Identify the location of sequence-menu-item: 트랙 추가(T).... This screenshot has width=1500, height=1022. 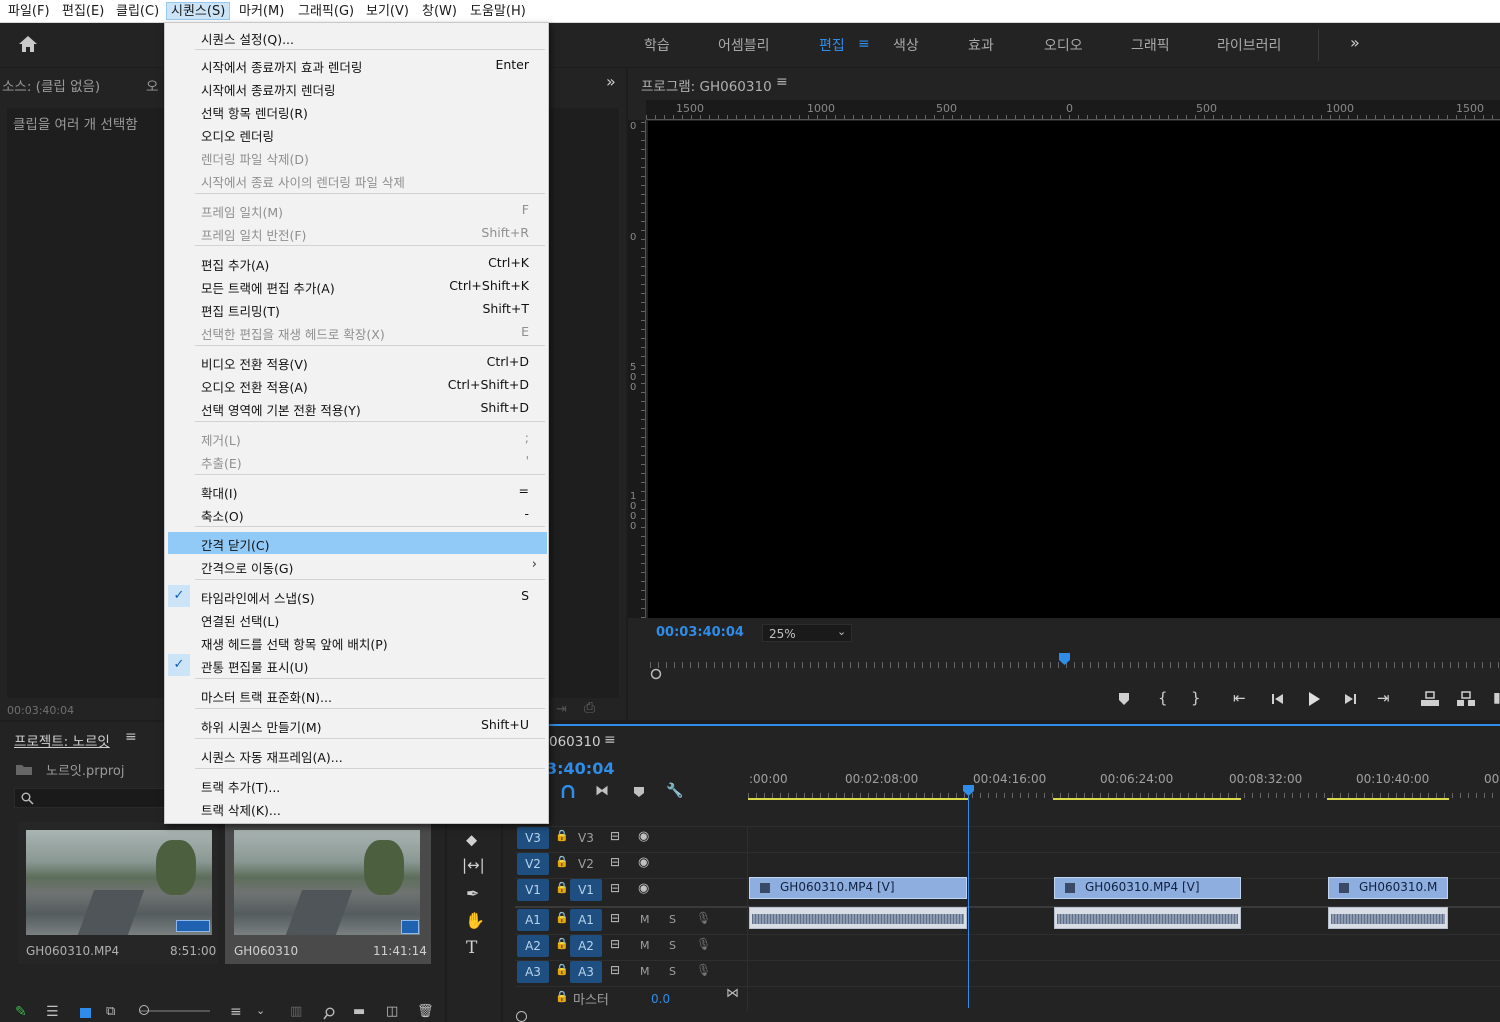
(357, 785).